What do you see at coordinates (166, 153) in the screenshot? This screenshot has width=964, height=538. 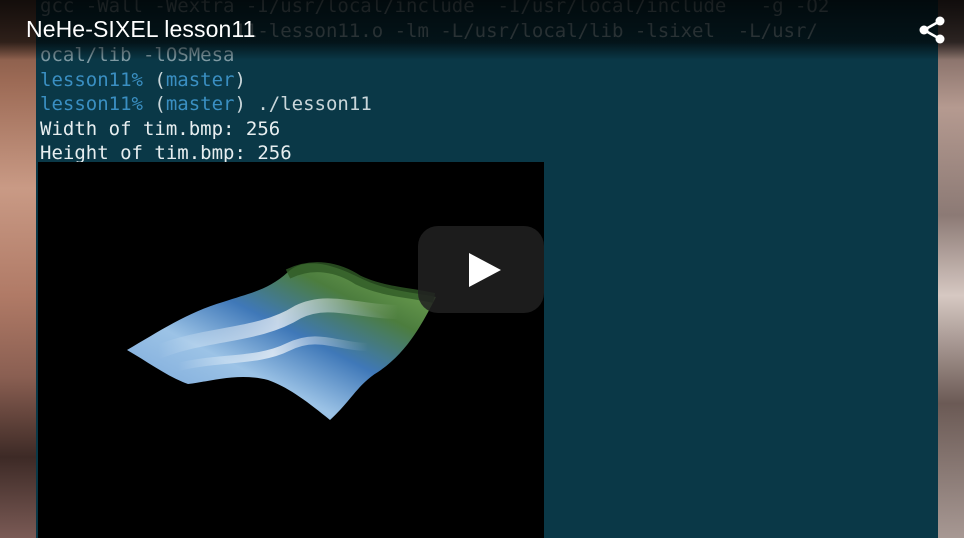 I see `terminal-text-segment: Height of tim.bmp: 256` at bounding box center [166, 153].